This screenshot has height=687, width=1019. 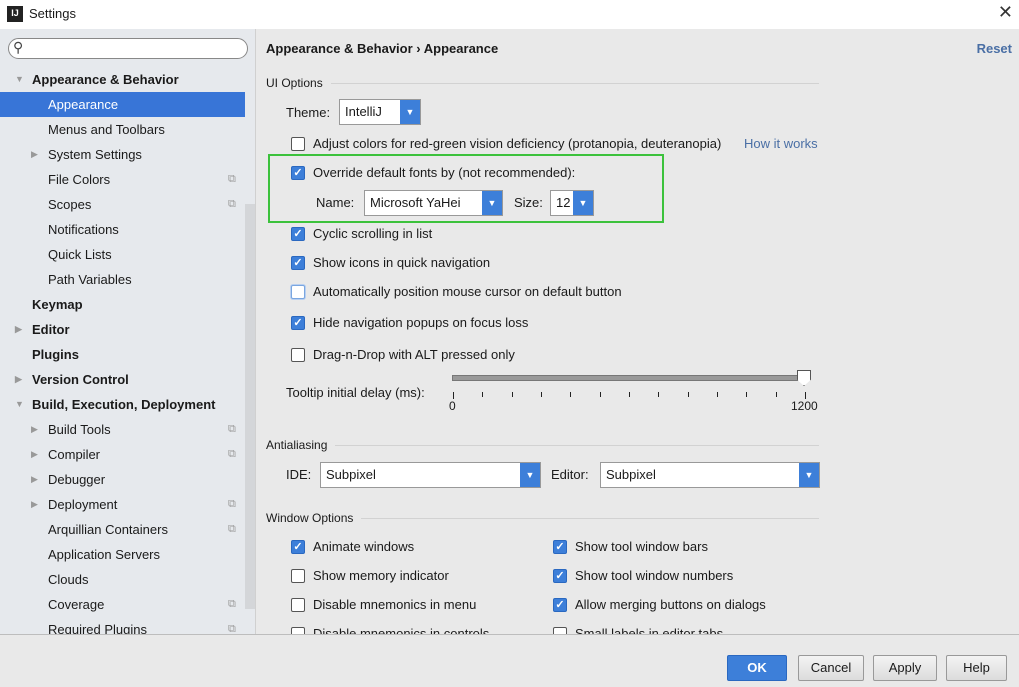 I want to click on sidebar-item: ▶ Debugger, so click(x=122, y=479).